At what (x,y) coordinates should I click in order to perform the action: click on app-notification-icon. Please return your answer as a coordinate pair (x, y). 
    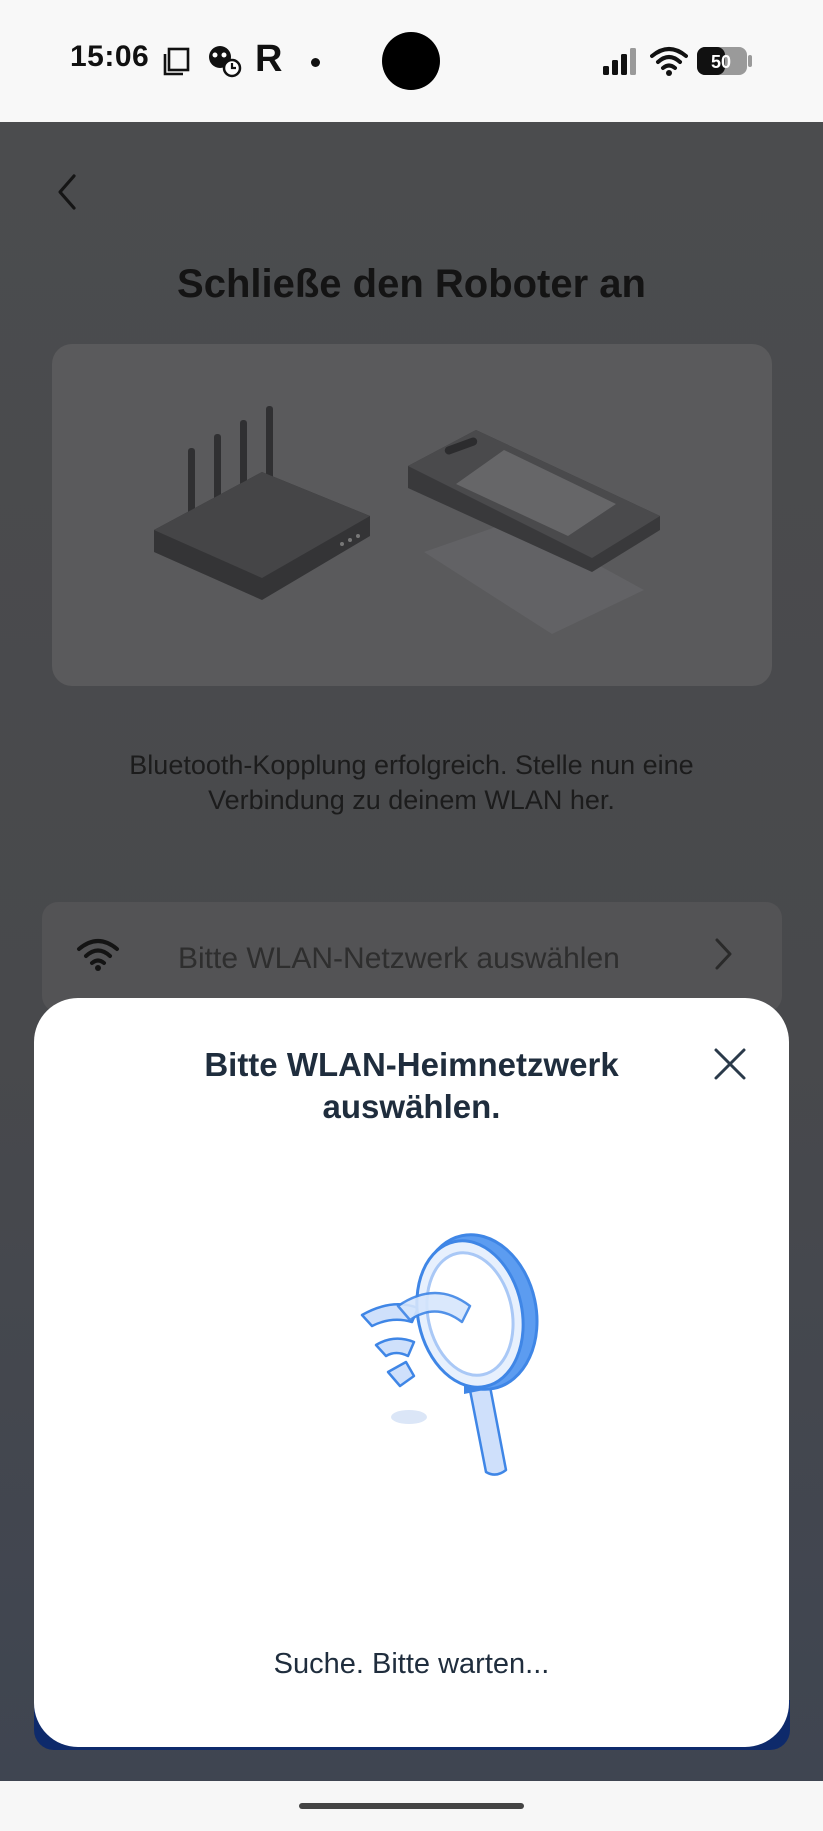
    Looking at the image, I should click on (225, 62).